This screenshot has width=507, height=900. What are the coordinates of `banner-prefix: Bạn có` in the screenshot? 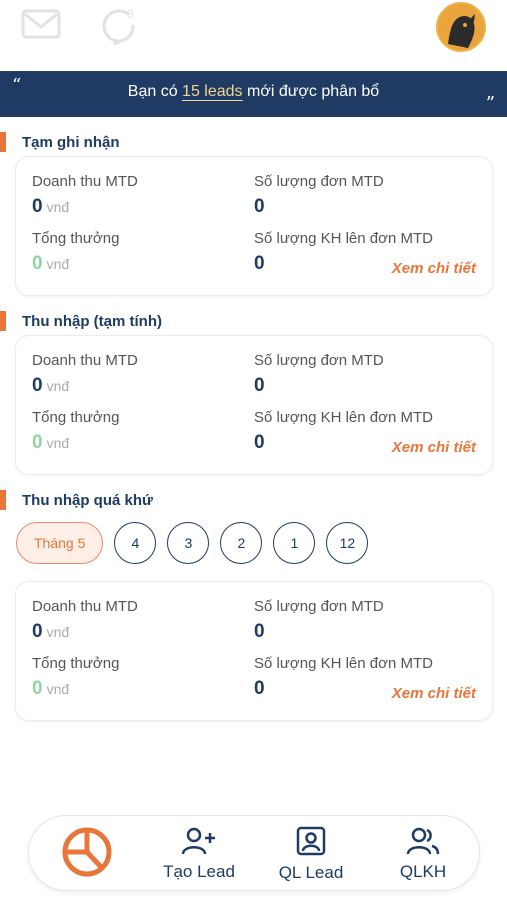 It's located at (152, 91).